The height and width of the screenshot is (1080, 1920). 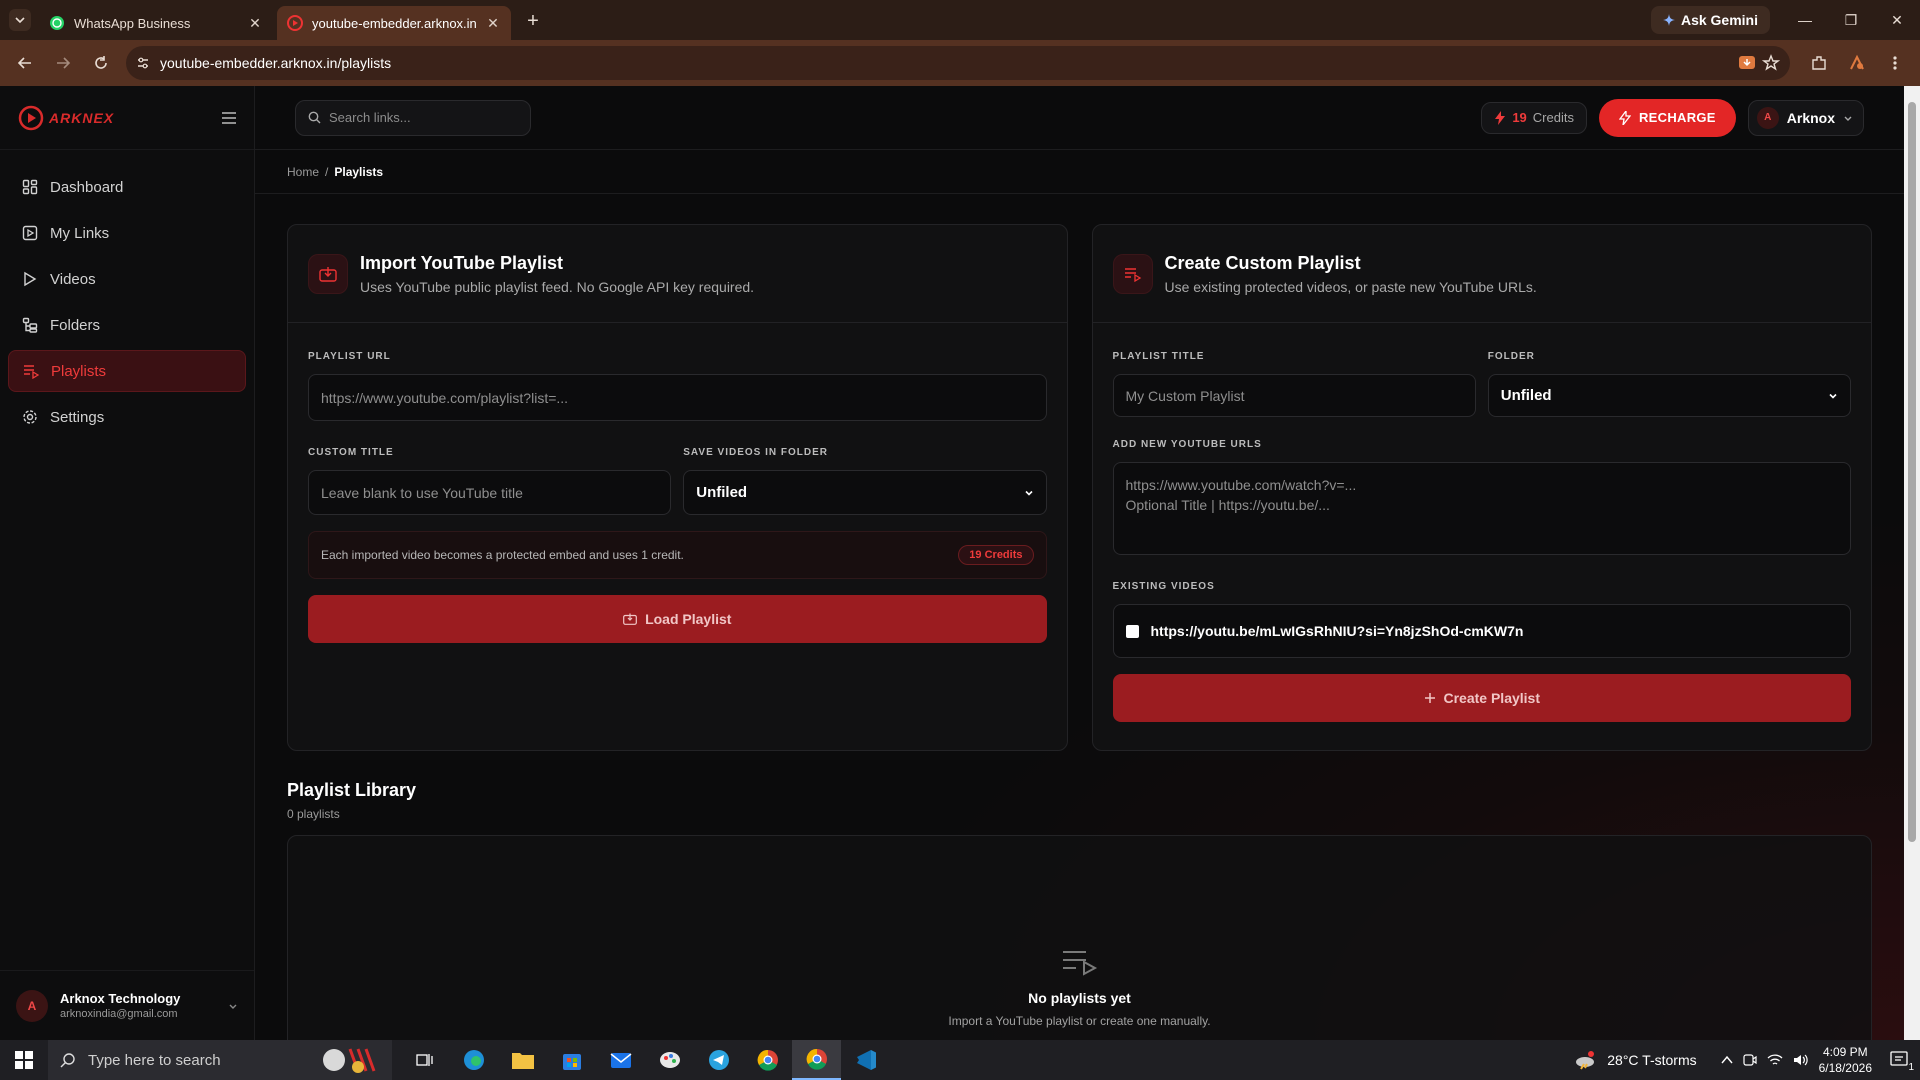 What do you see at coordinates (1710, 20) in the screenshot?
I see `ask-gemini-button: Ask Gemini` at bounding box center [1710, 20].